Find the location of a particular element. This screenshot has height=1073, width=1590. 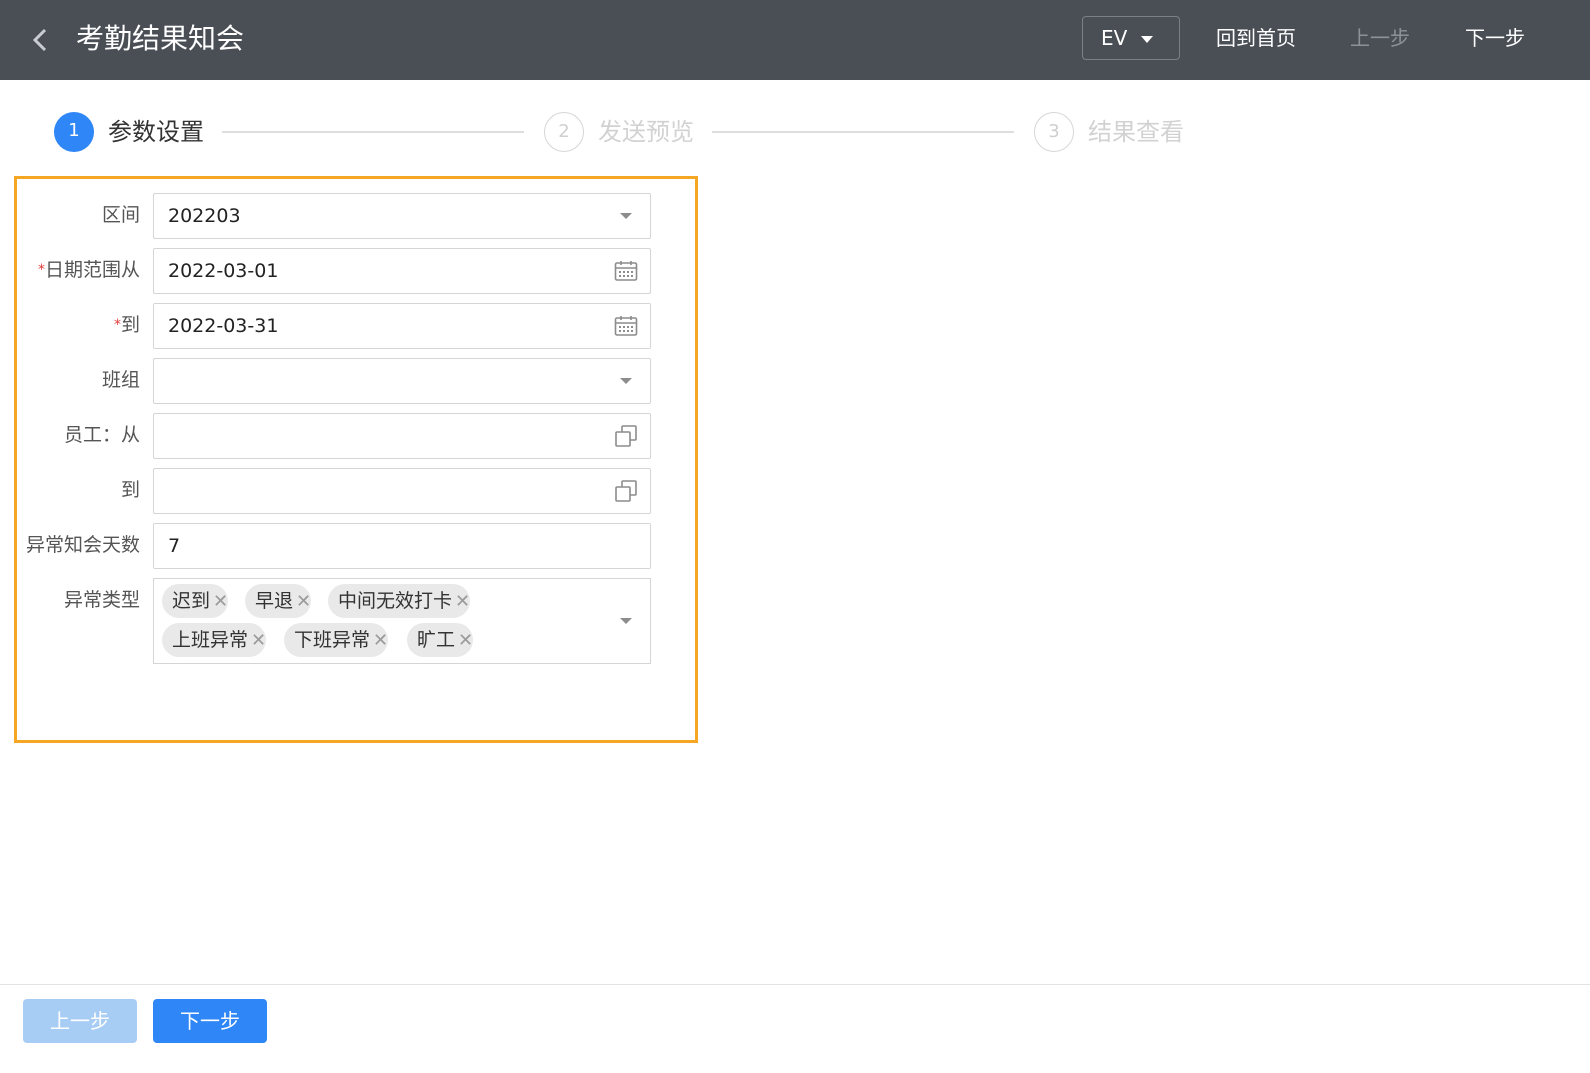

header-next-button: 下一步 is located at coordinates (1495, 38).